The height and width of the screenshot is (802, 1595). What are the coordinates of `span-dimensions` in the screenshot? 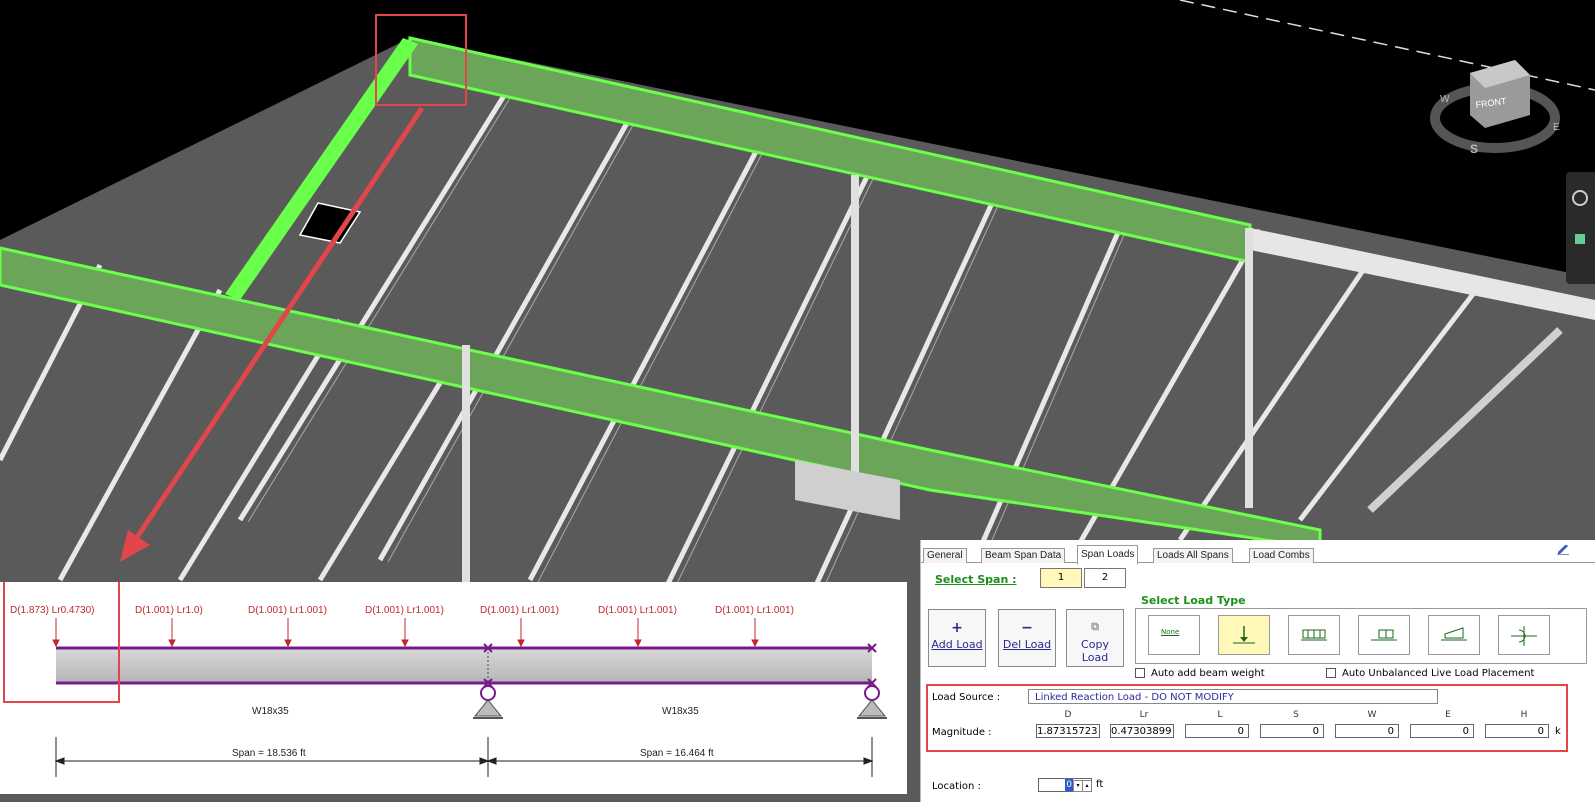 It's located at (464, 757).